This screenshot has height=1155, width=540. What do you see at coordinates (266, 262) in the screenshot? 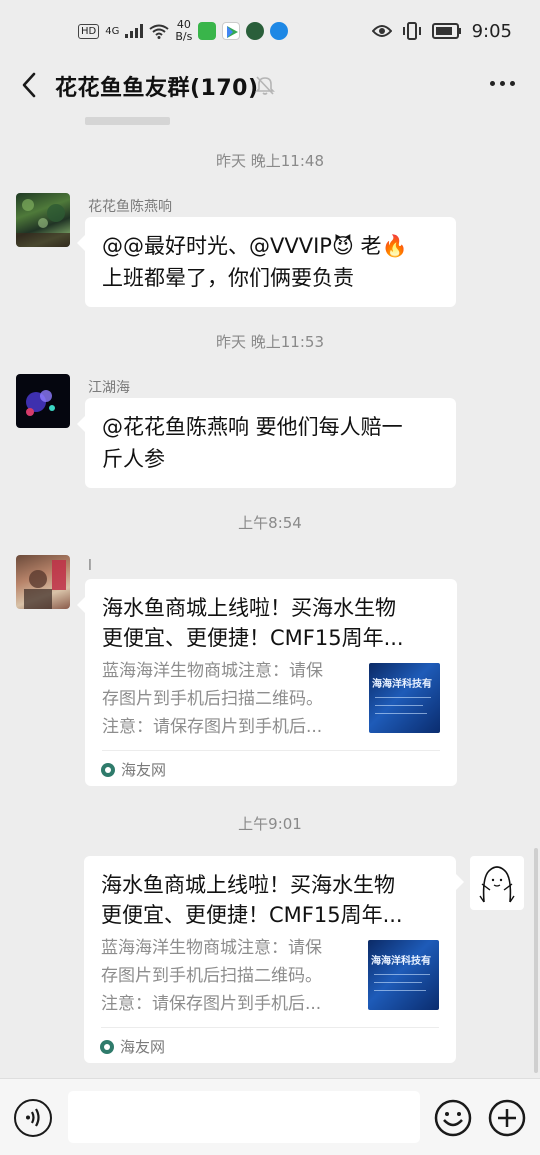
I see `message-bubble: @@最好时光、@VVVIP😈 老🔥 上班都晕了，你们俩要负责` at bounding box center [266, 262].